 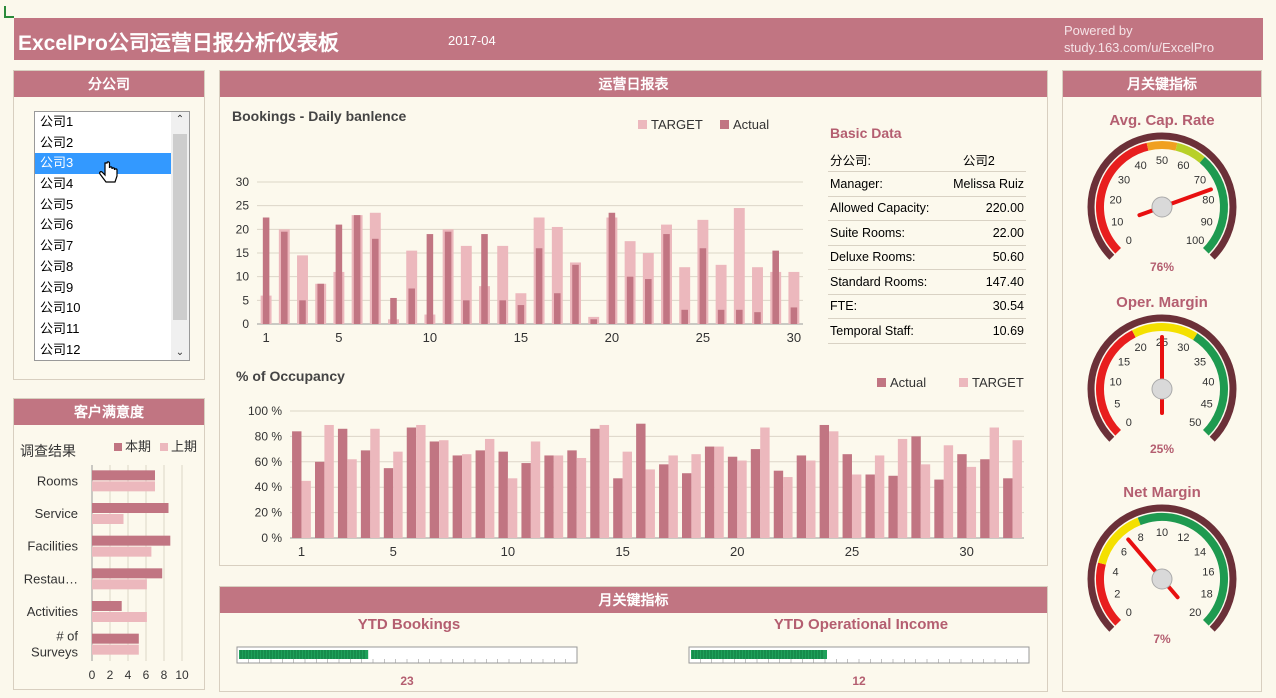 What do you see at coordinates (859, 681) in the screenshot?
I see `progress-value: 12` at bounding box center [859, 681].